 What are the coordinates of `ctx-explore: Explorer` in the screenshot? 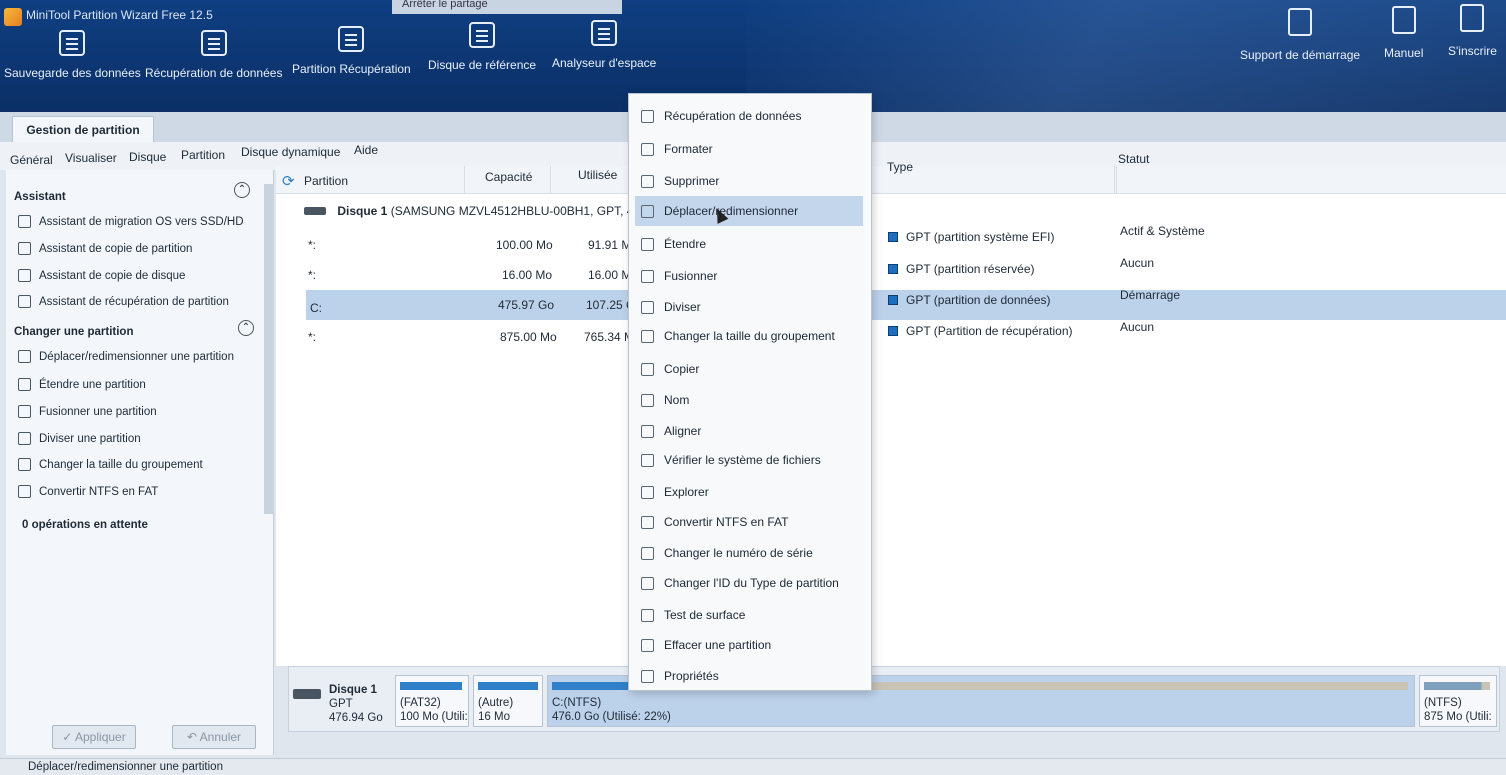 It's located at (749, 492).